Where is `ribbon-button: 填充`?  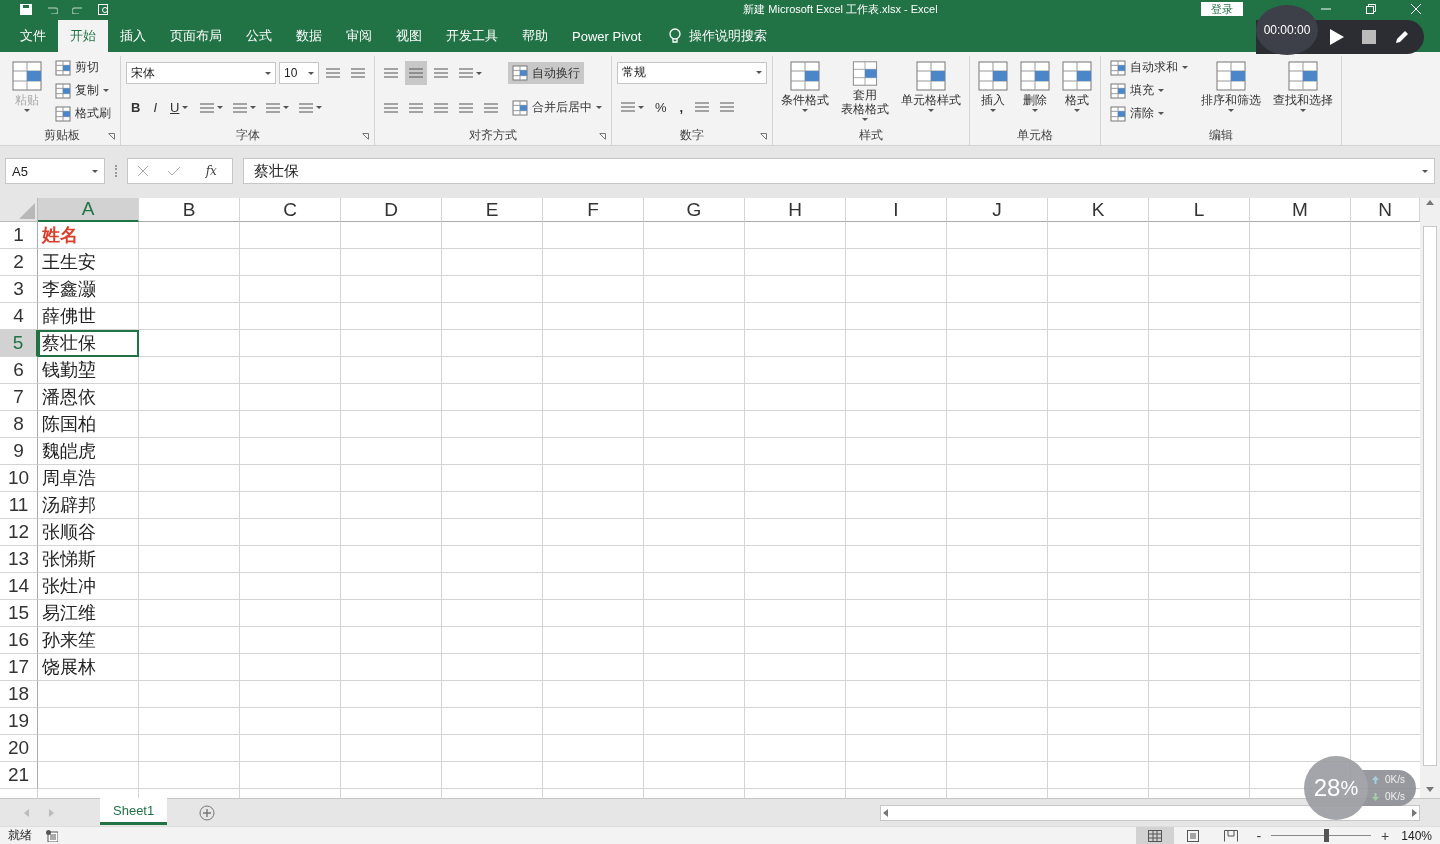
ribbon-button: 填充 is located at coordinates (1137, 90).